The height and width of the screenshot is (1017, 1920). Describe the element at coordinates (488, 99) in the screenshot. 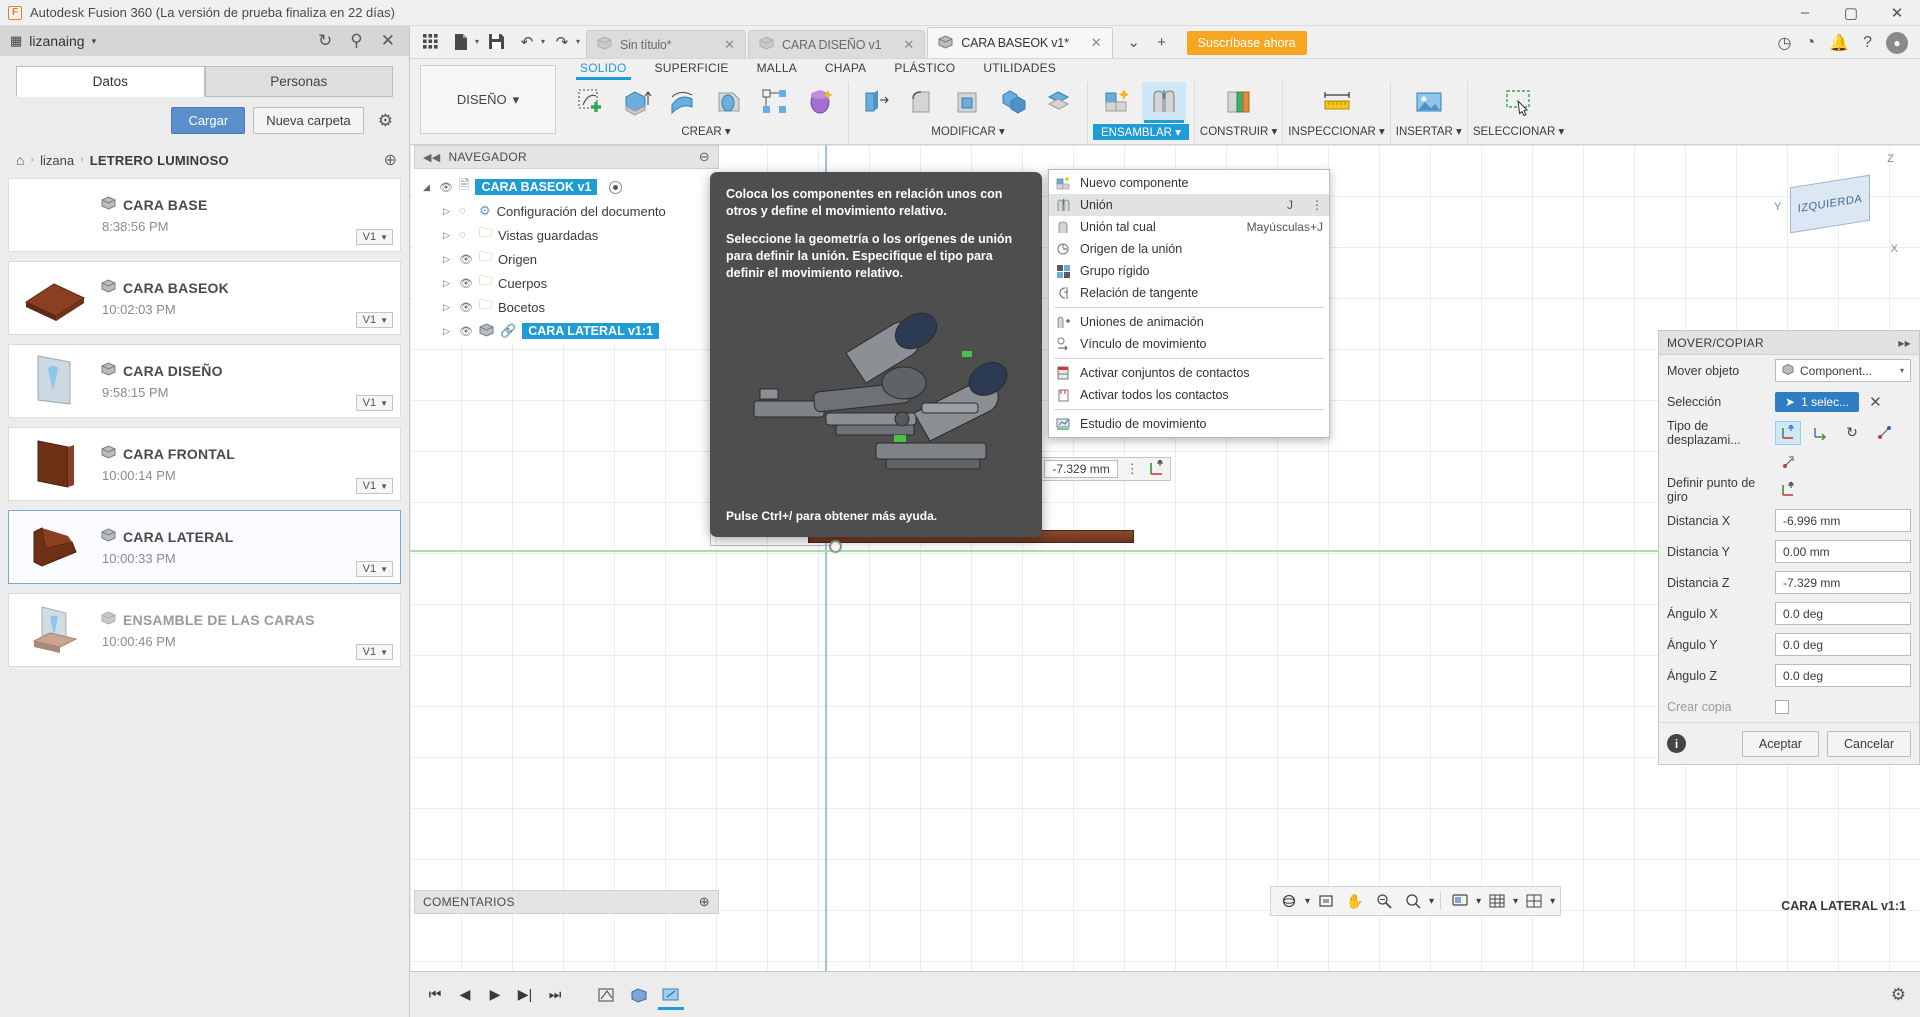

I see `workspace-selector: DISEÑO ▾` at that location.